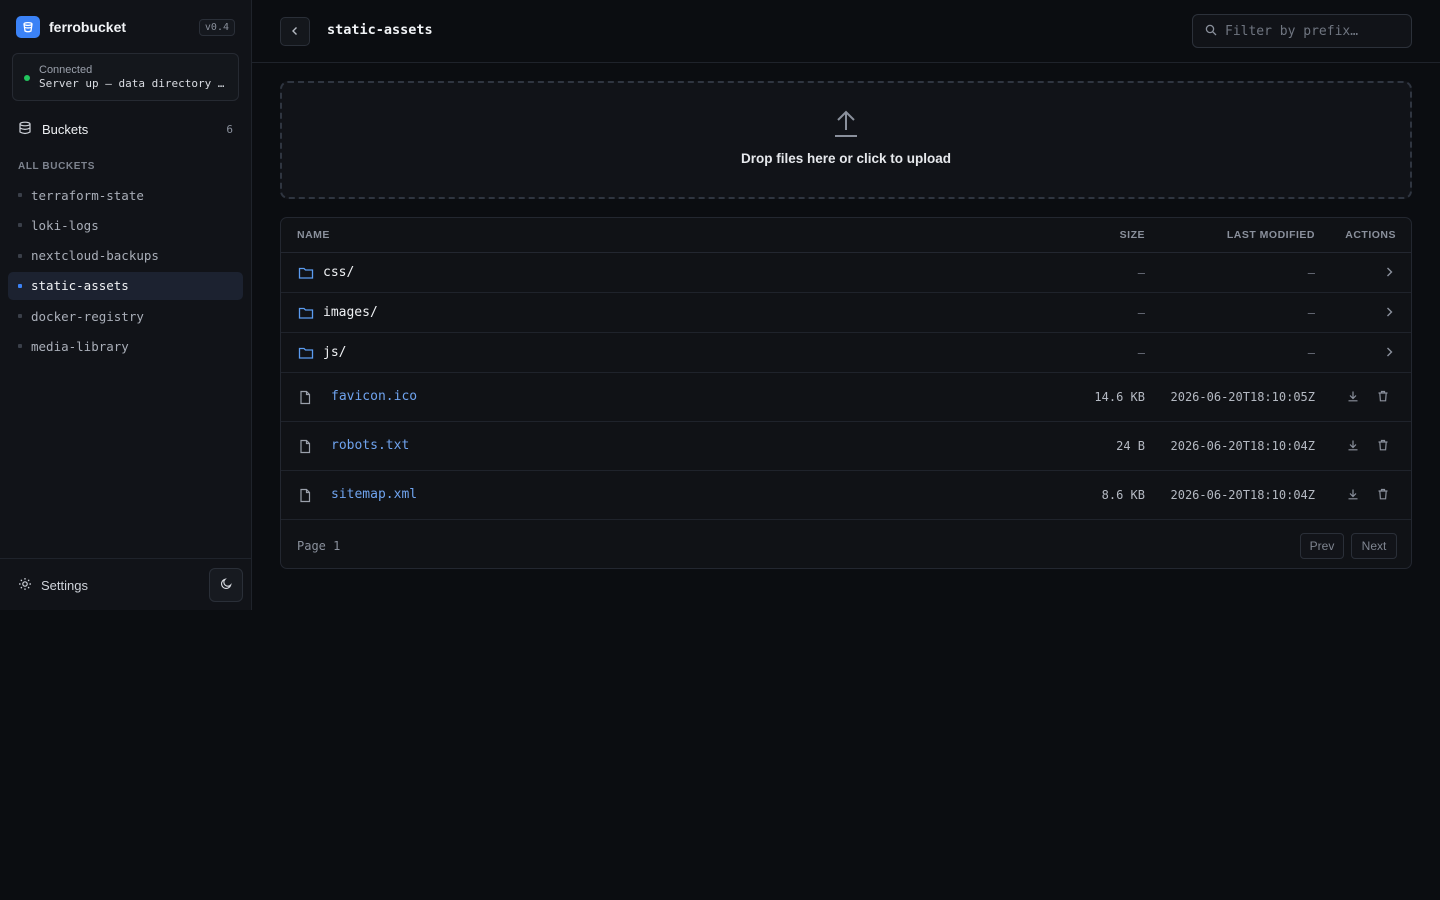 The height and width of the screenshot is (900, 1440). Describe the element at coordinates (319, 546) in the screenshot. I see `page-indicator: Page 1` at that location.